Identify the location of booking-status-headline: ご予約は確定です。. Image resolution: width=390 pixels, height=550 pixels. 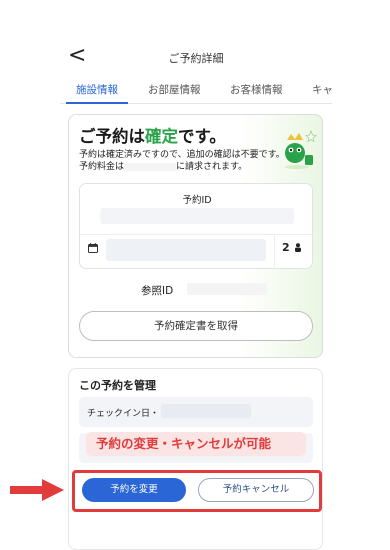
(152, 135).